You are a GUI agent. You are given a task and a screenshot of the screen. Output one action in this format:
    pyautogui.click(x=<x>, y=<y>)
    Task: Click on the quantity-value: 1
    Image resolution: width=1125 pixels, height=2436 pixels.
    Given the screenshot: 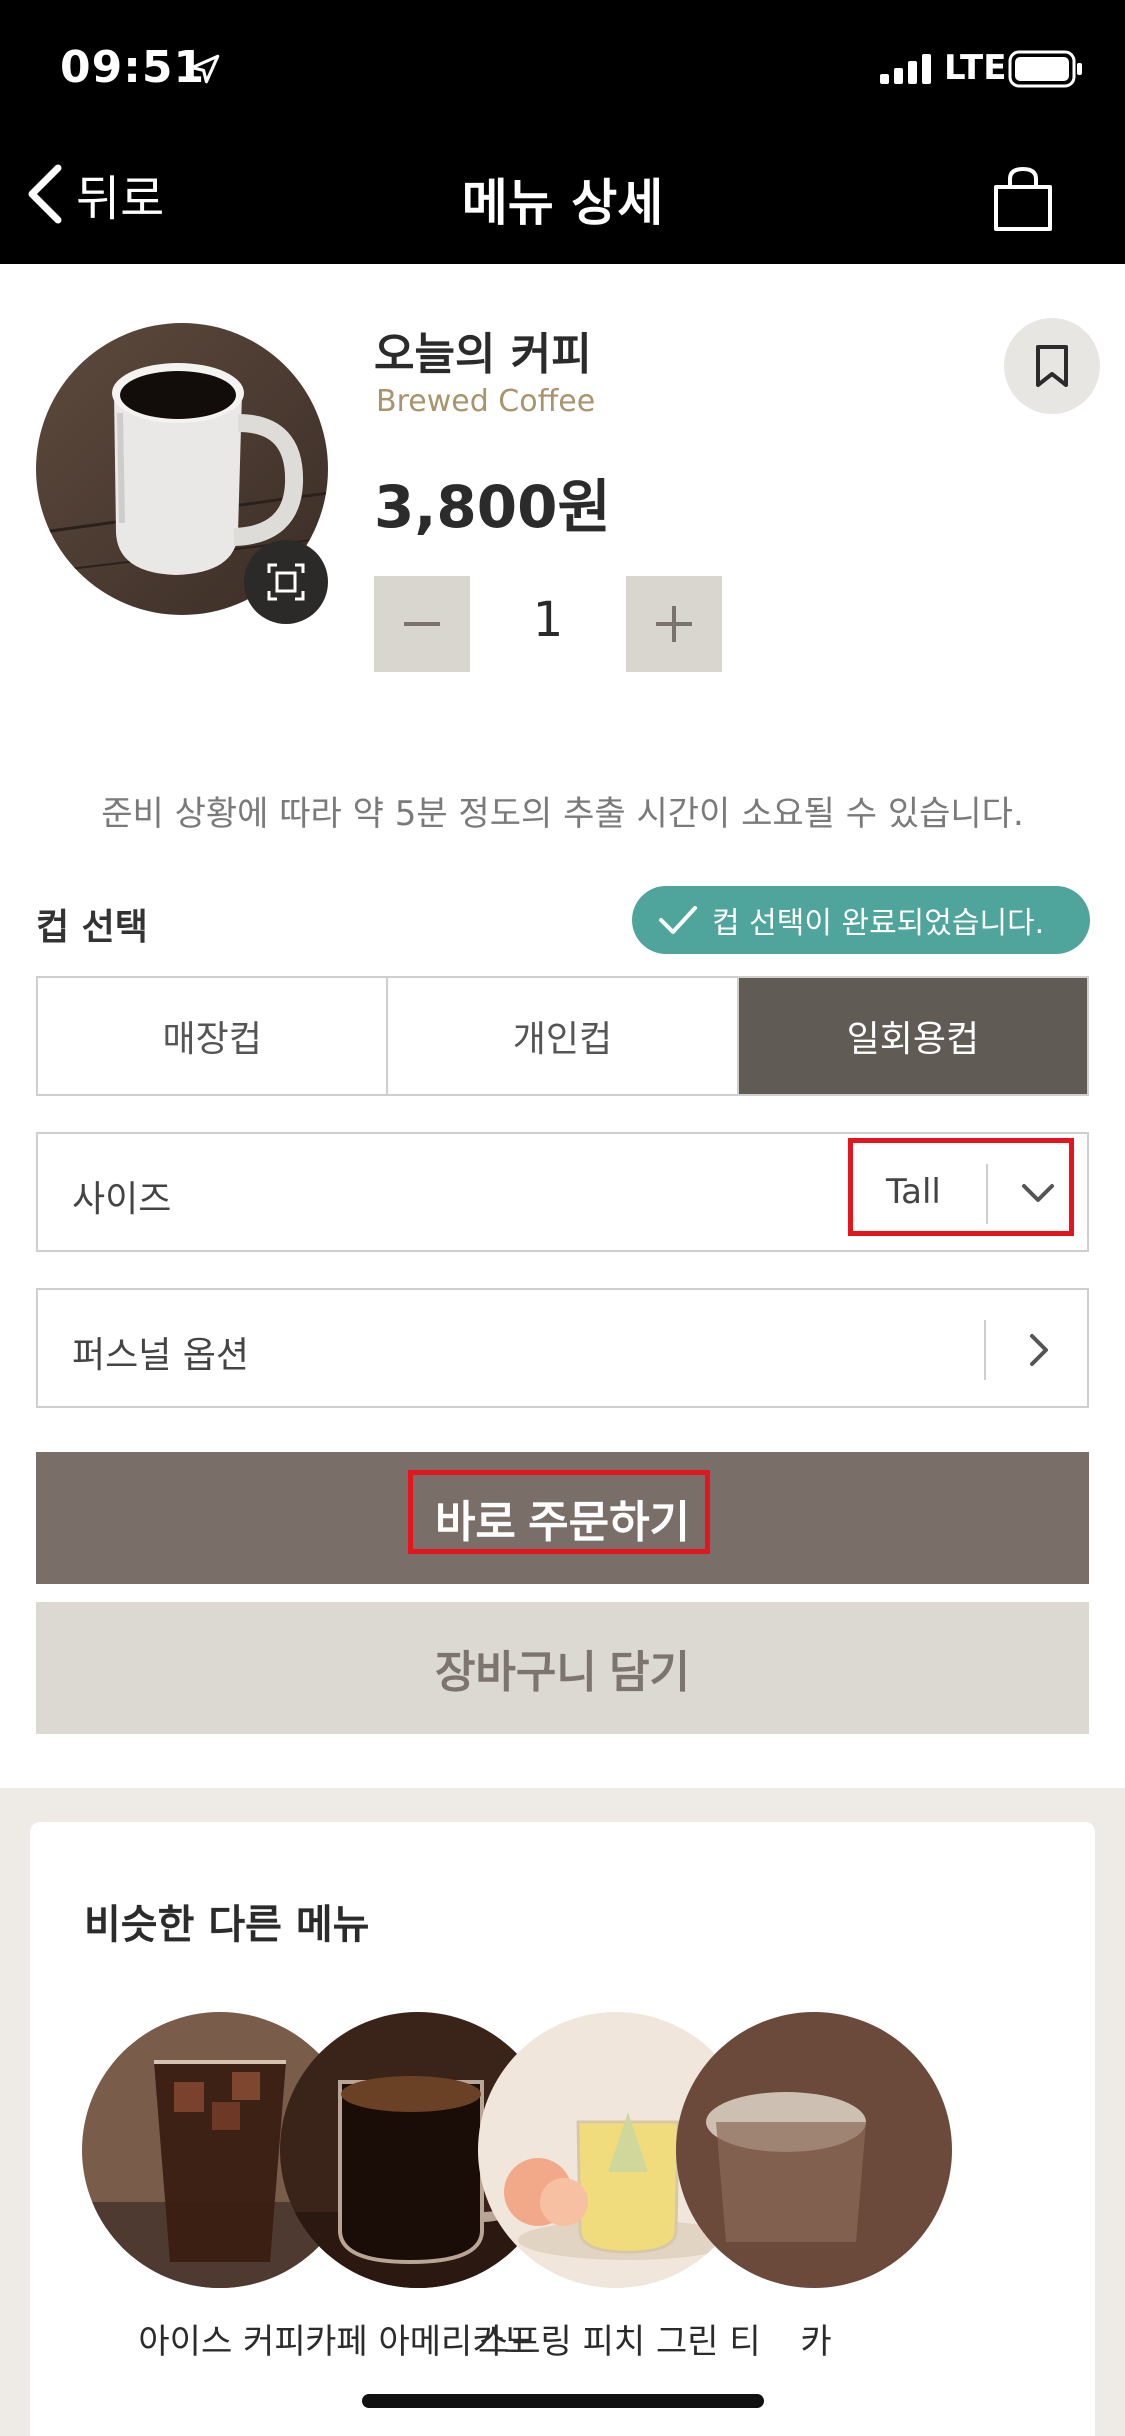 What is the action you would take?
    pyautogui.click(x=548, y=620)
    